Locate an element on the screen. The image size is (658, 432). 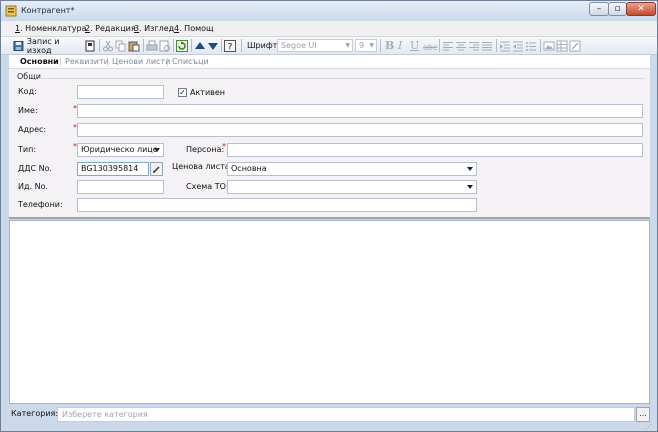
tab-requisites: Реквизити is located at coordinates (87, 61).